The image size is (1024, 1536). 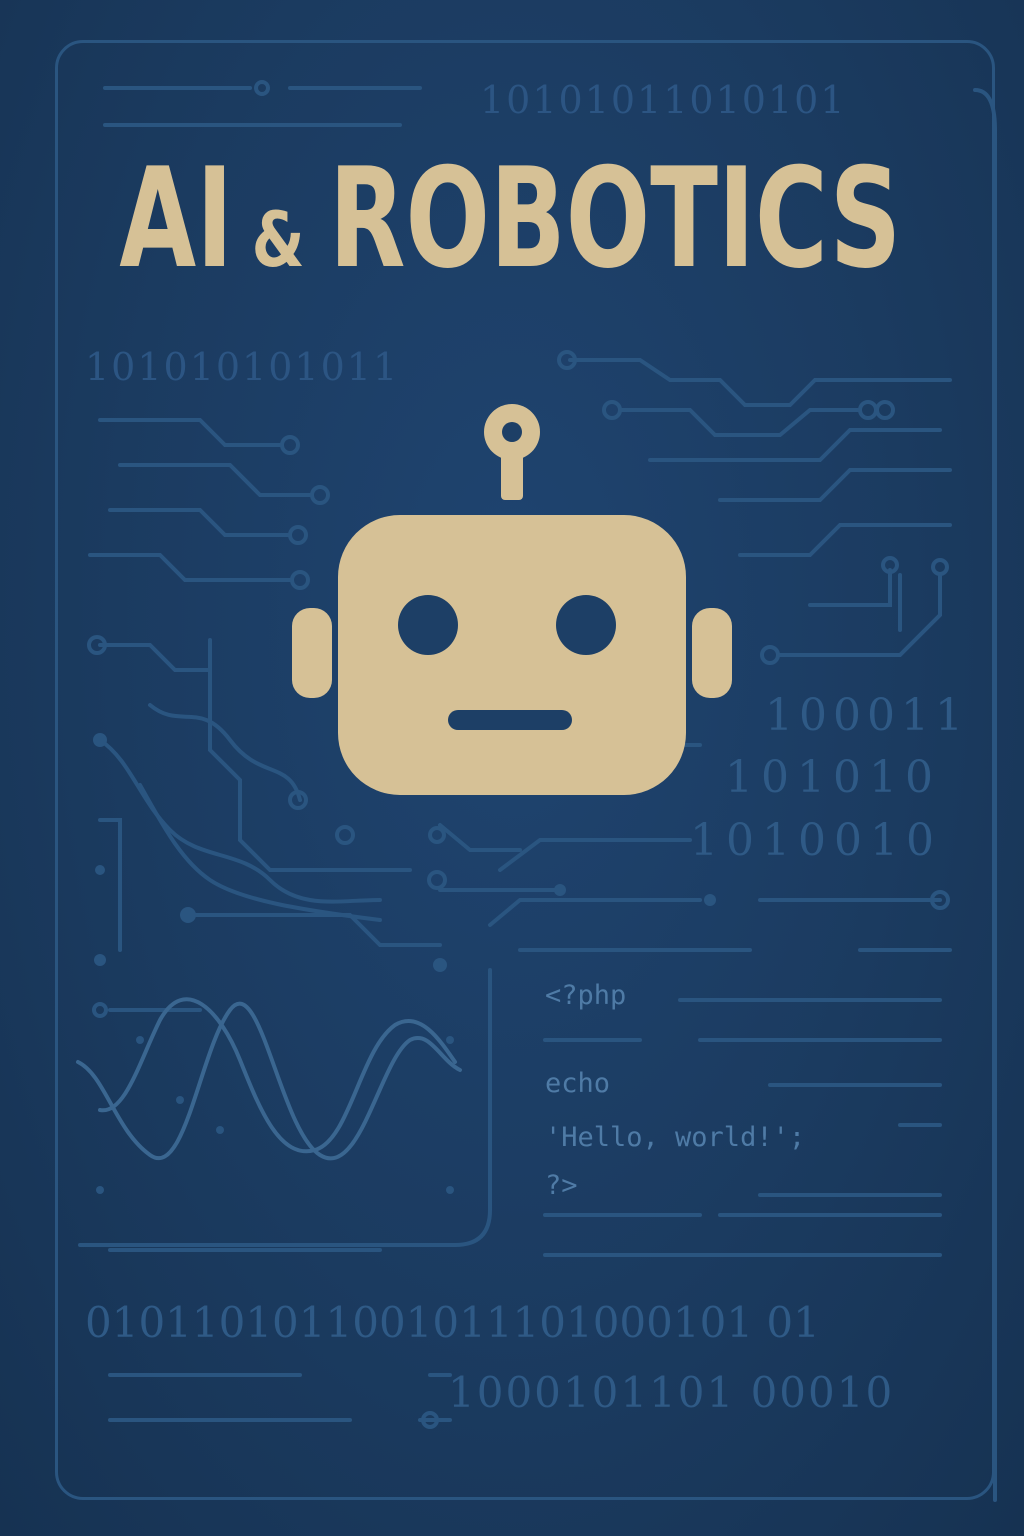 I want to click on waveform-graph, so click(x=269, y=1079).